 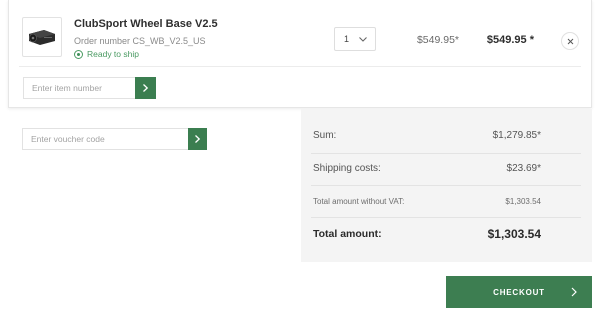 What do you see at coordinates (79, 88) in the screenshot?
I see `item-number-input` at bounding box center [79, 88].